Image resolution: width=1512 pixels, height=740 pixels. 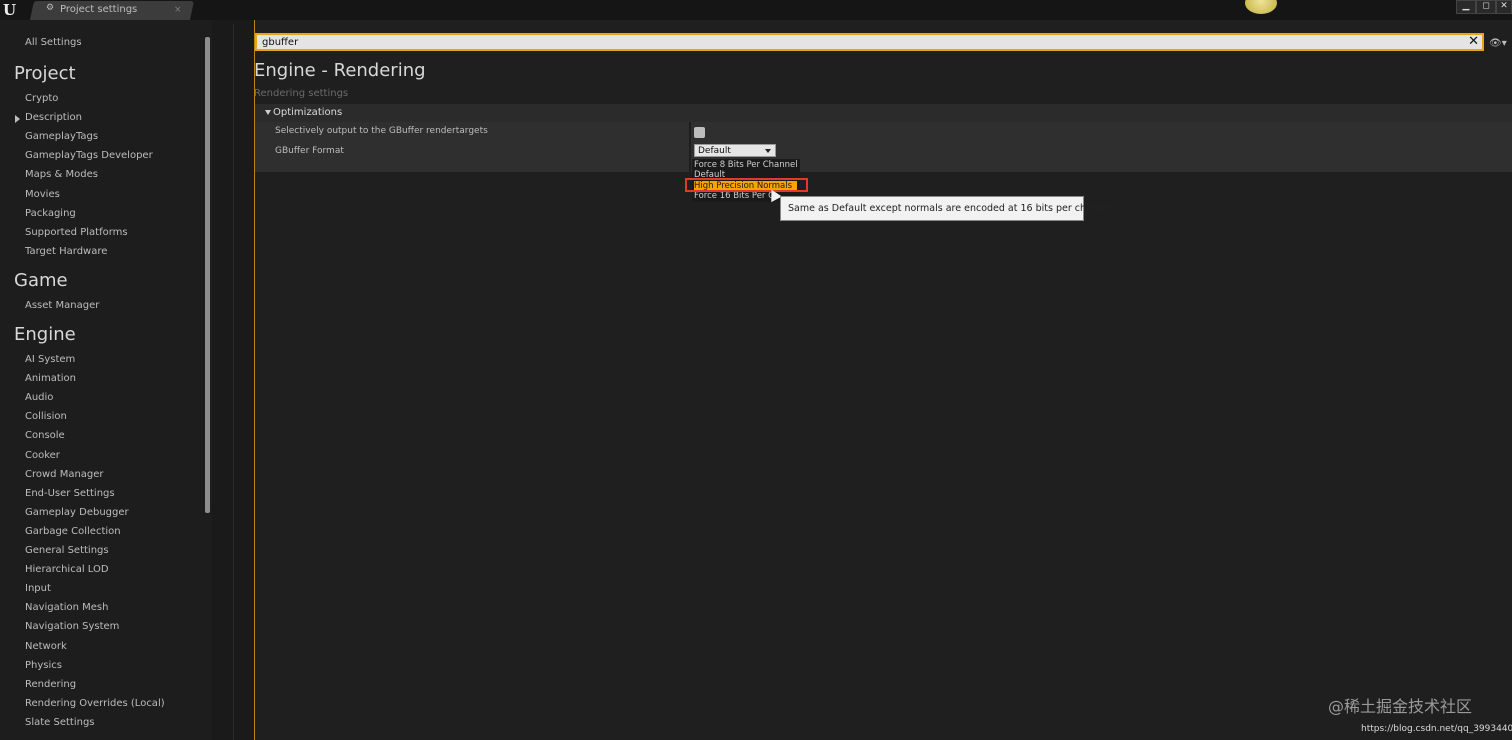 I want to click on sidebar-item: Hierarchical LOD, so click(x=67, y=570).